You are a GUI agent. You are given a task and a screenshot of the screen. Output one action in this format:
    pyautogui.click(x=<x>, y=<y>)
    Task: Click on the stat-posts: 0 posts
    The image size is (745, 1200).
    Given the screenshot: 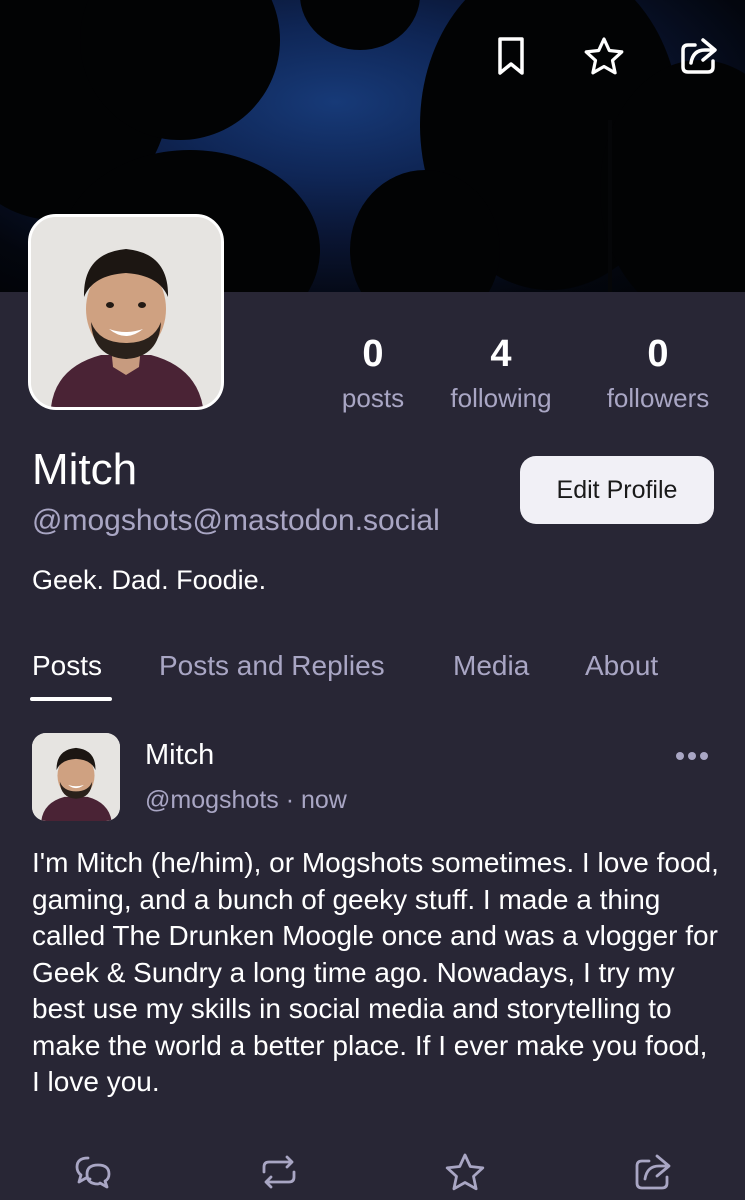 What is the action you would take?
    pyautogui.click(x=373, y=374)
    